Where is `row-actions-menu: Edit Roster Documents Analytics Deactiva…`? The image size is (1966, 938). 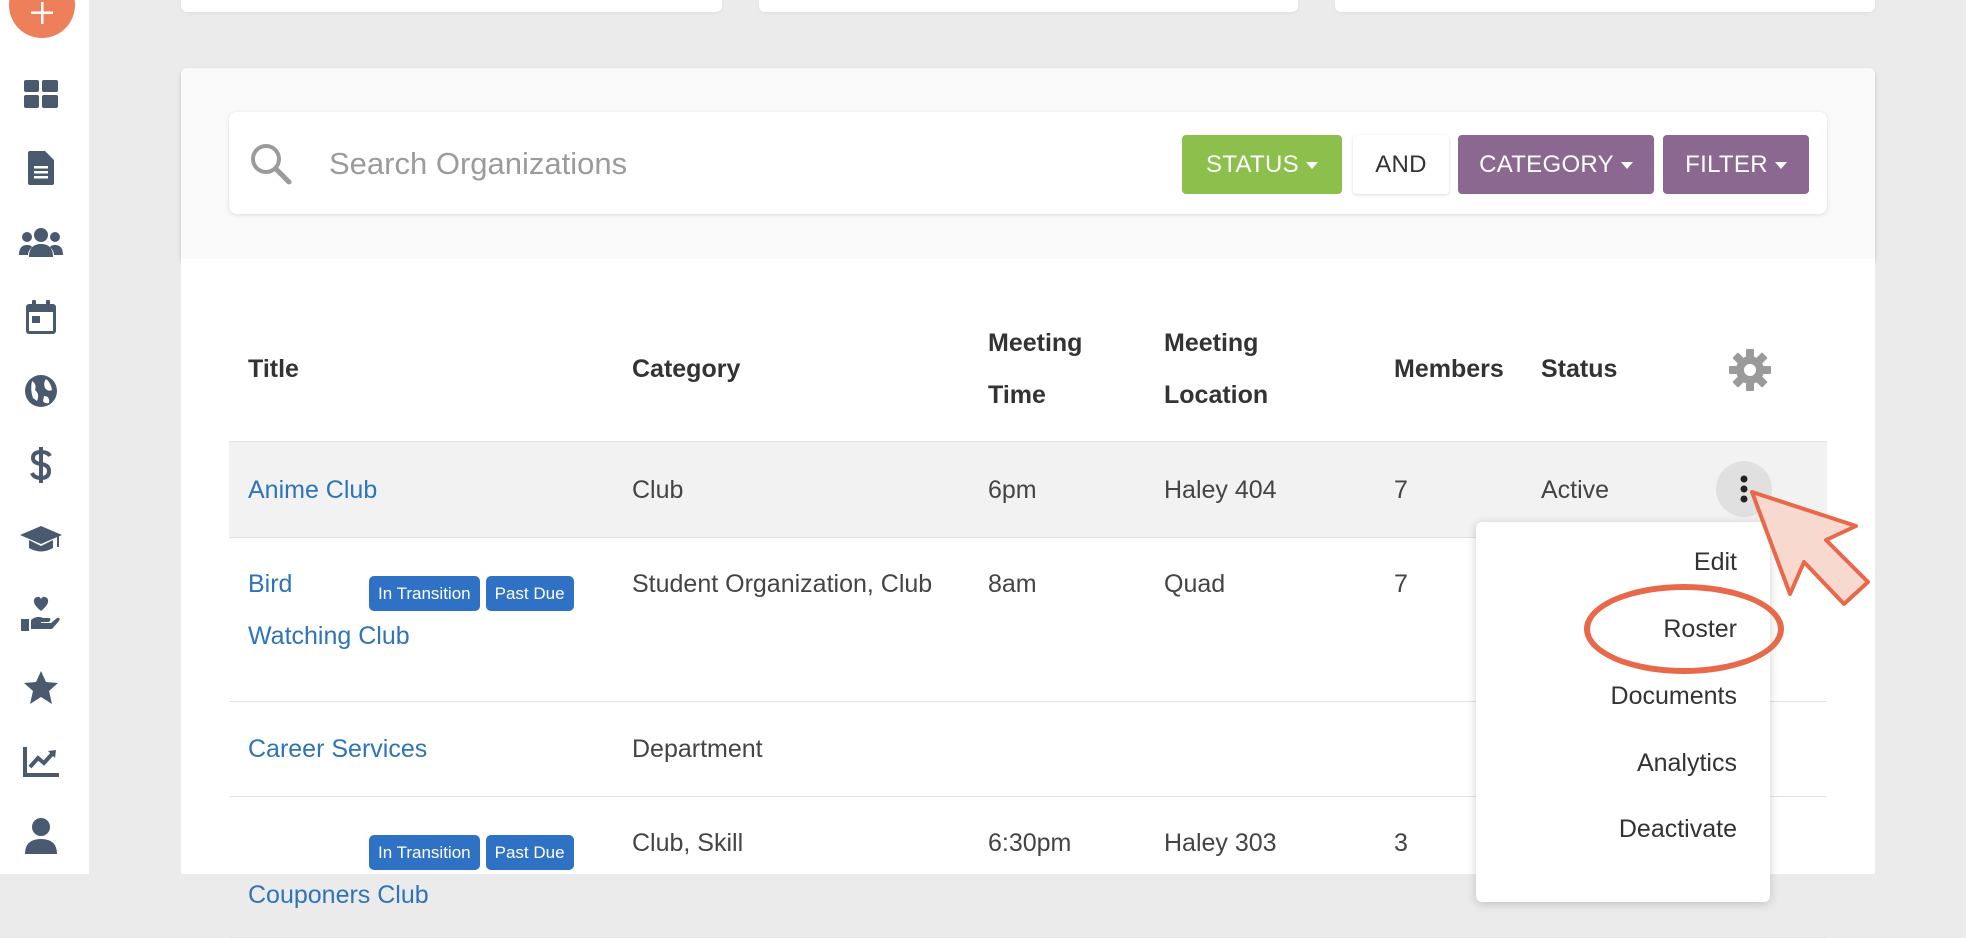
row-actions-menu: Edit Roster Documents Analytics Deactiva… is located at coordinates (1623, 712).